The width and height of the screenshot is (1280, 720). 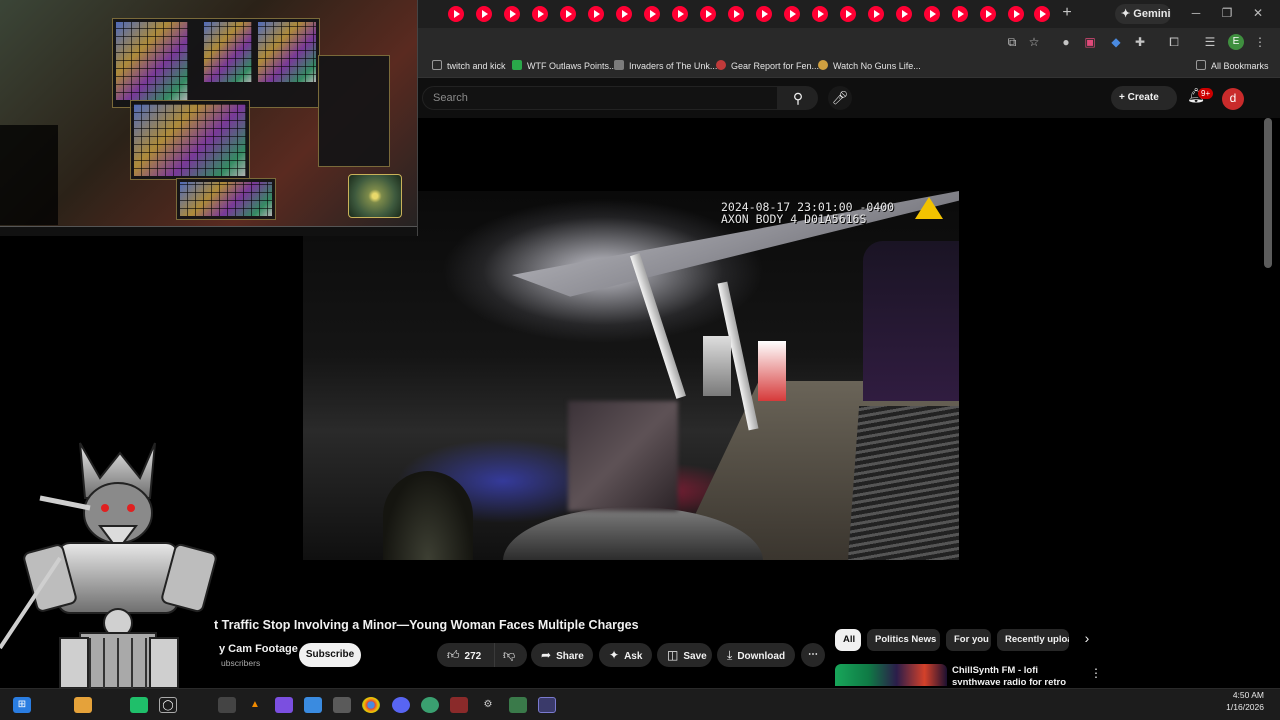 I want to click on game-minimap, so click(x=375, y=196).